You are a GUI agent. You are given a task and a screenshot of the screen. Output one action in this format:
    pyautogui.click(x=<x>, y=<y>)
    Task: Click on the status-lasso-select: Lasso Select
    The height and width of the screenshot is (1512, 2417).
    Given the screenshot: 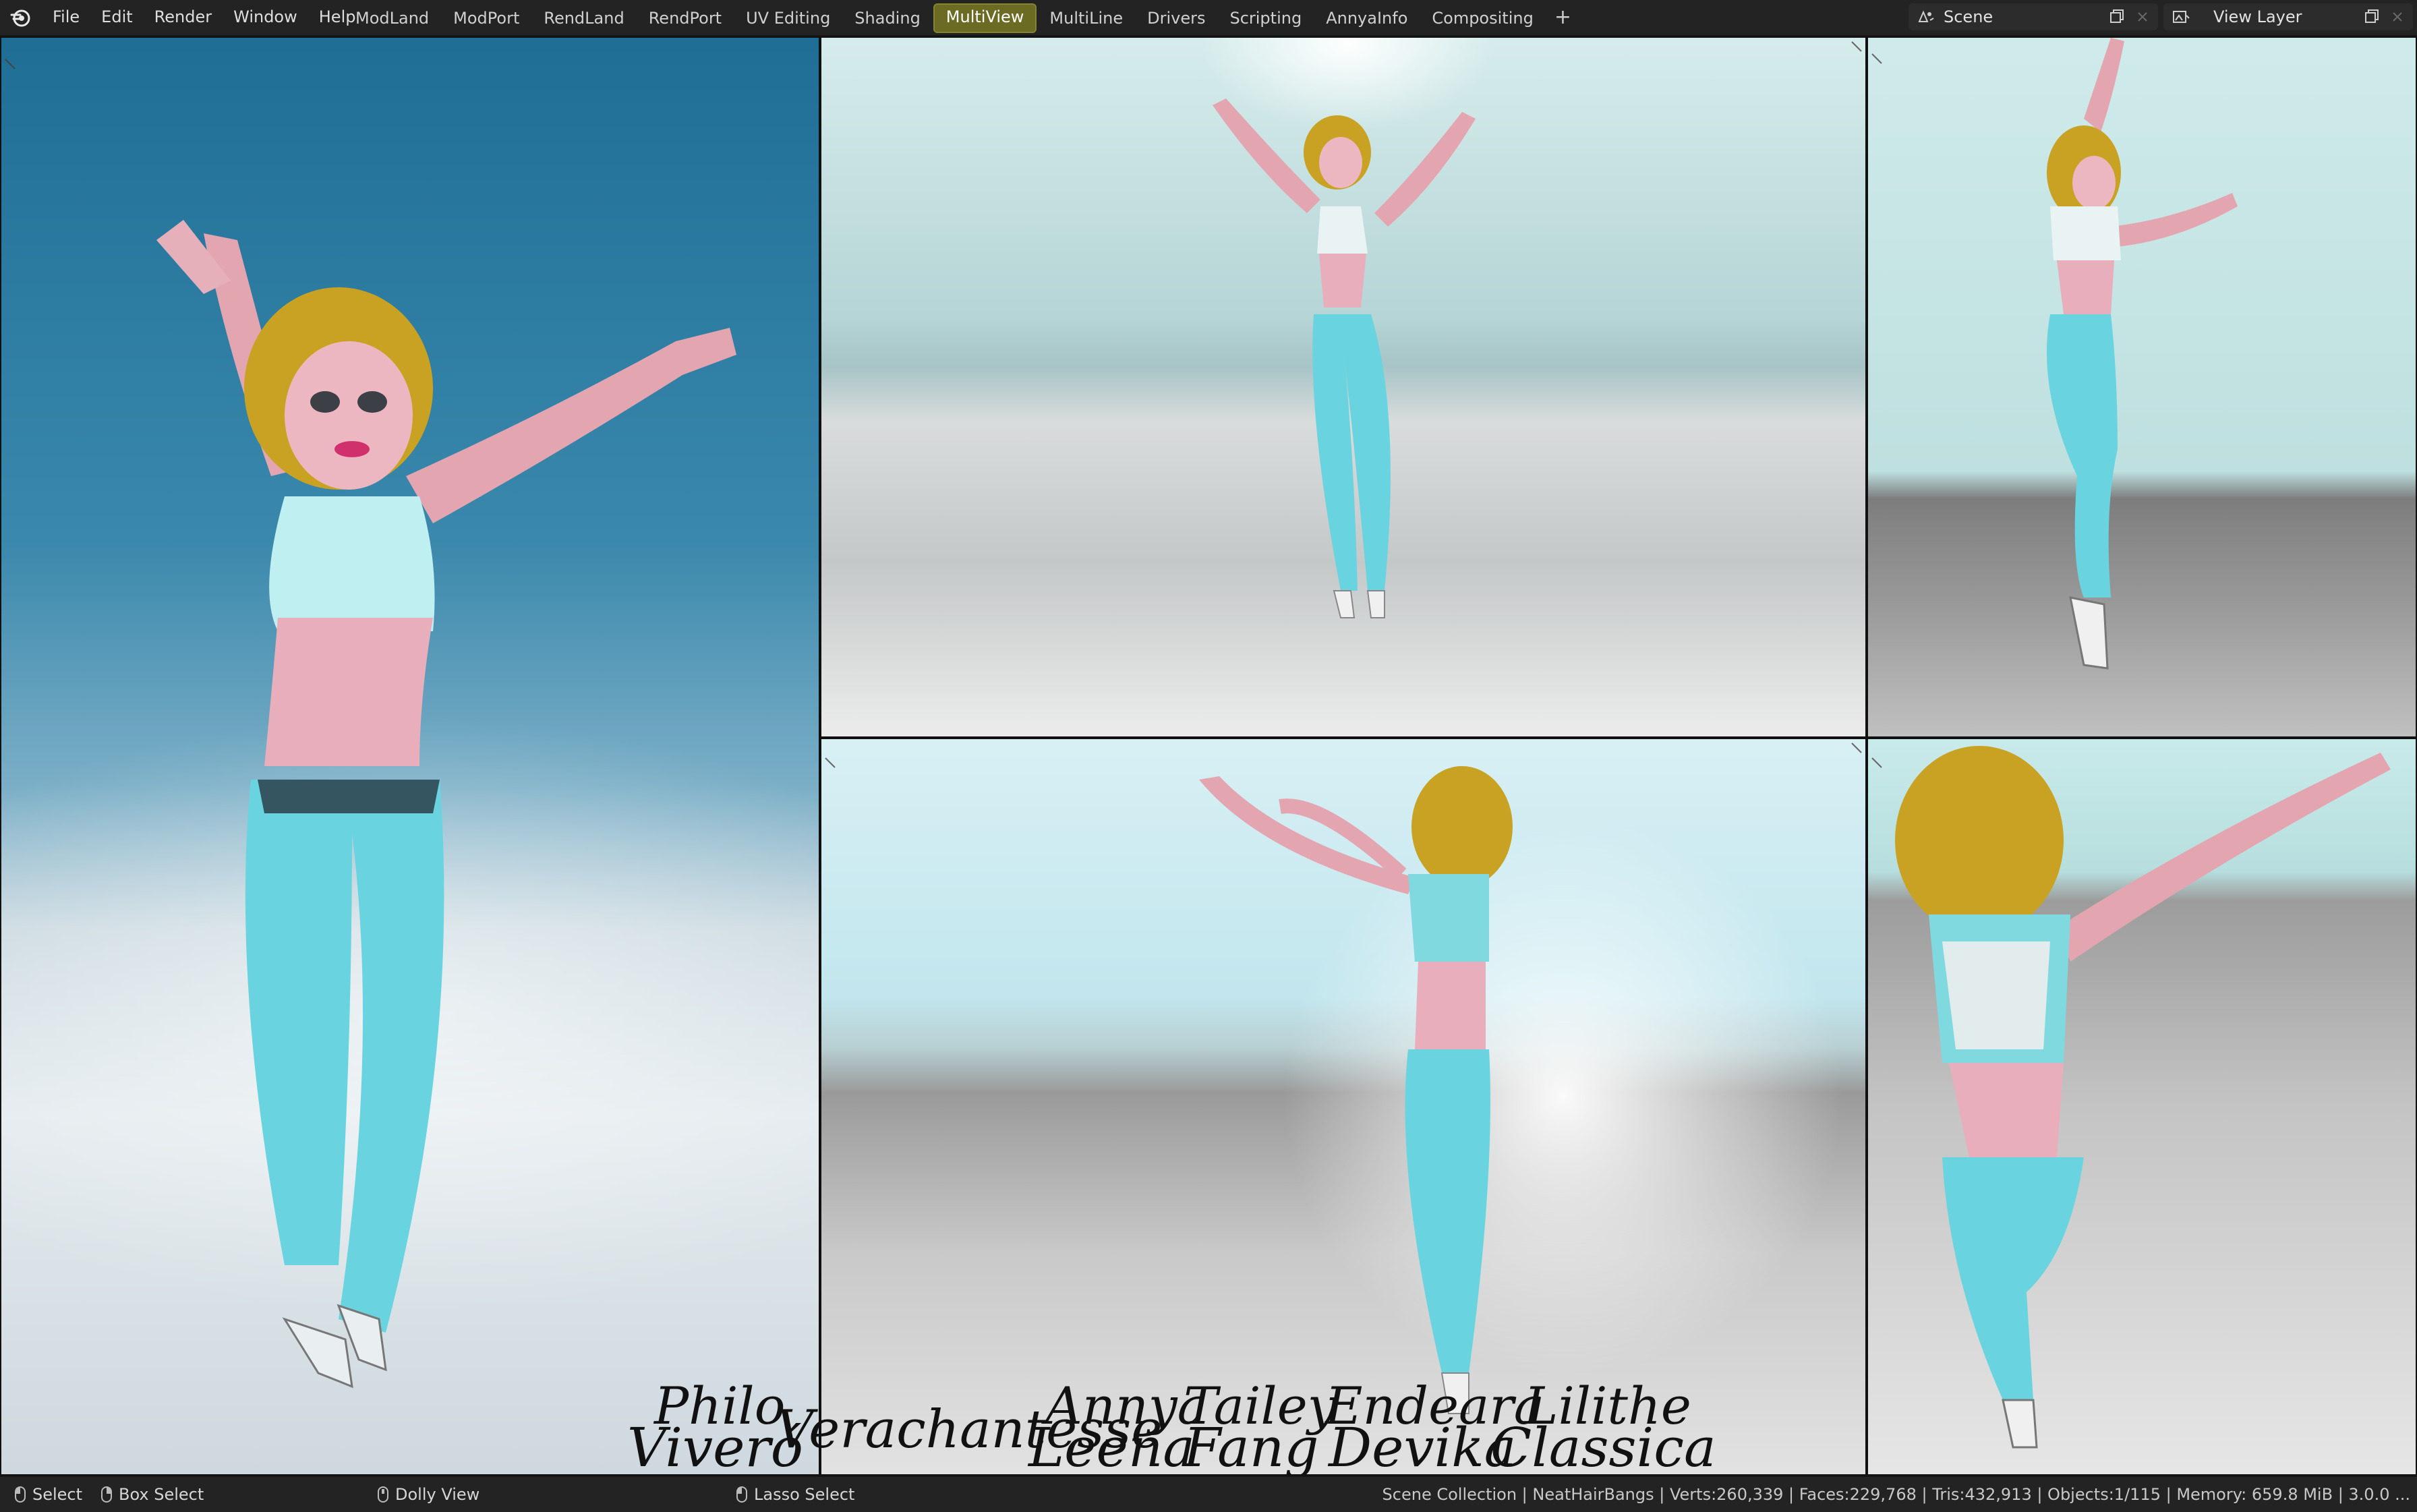 What is the action you would take?
    pyautogui.click(x=795, y=1495)
    